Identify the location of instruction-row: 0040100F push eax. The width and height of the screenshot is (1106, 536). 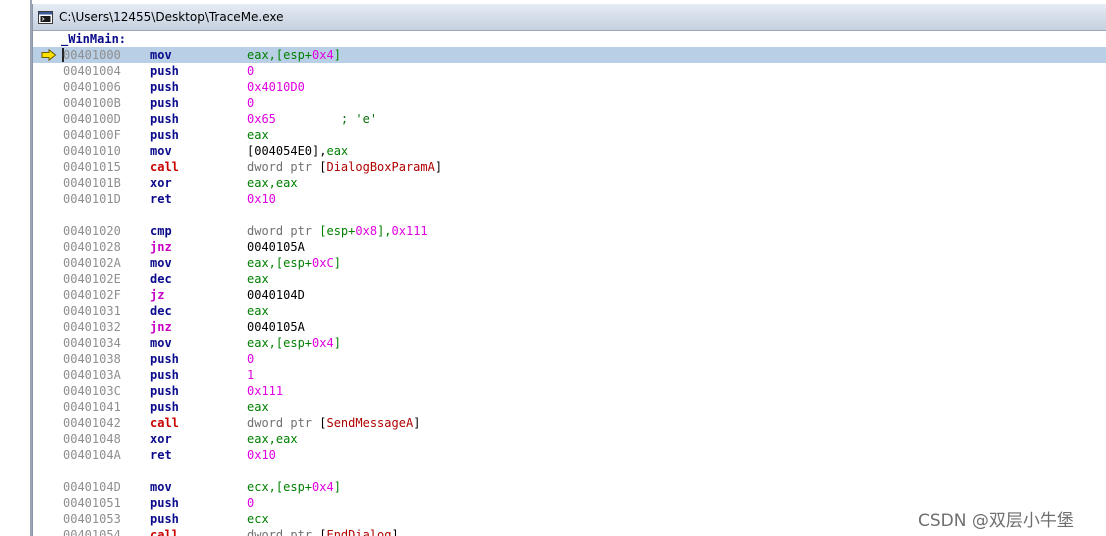
(569, 135).